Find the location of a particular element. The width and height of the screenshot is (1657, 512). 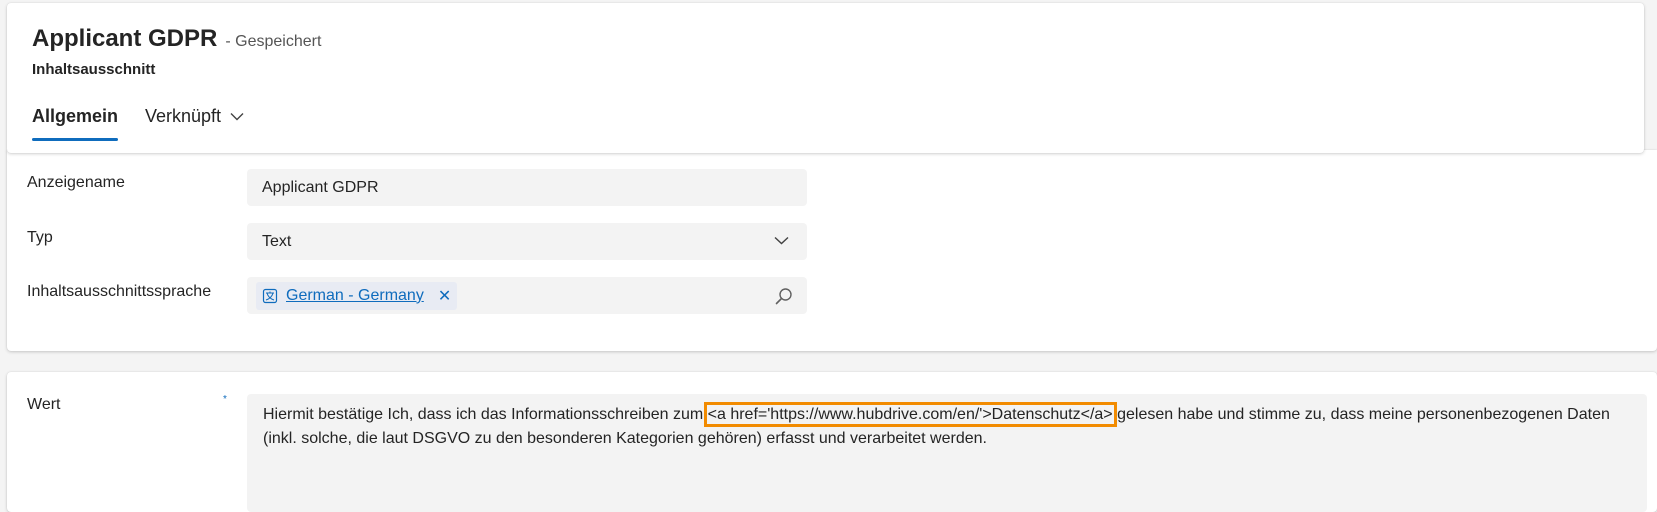

value-label: Wert is located at coordinates (44, 404).